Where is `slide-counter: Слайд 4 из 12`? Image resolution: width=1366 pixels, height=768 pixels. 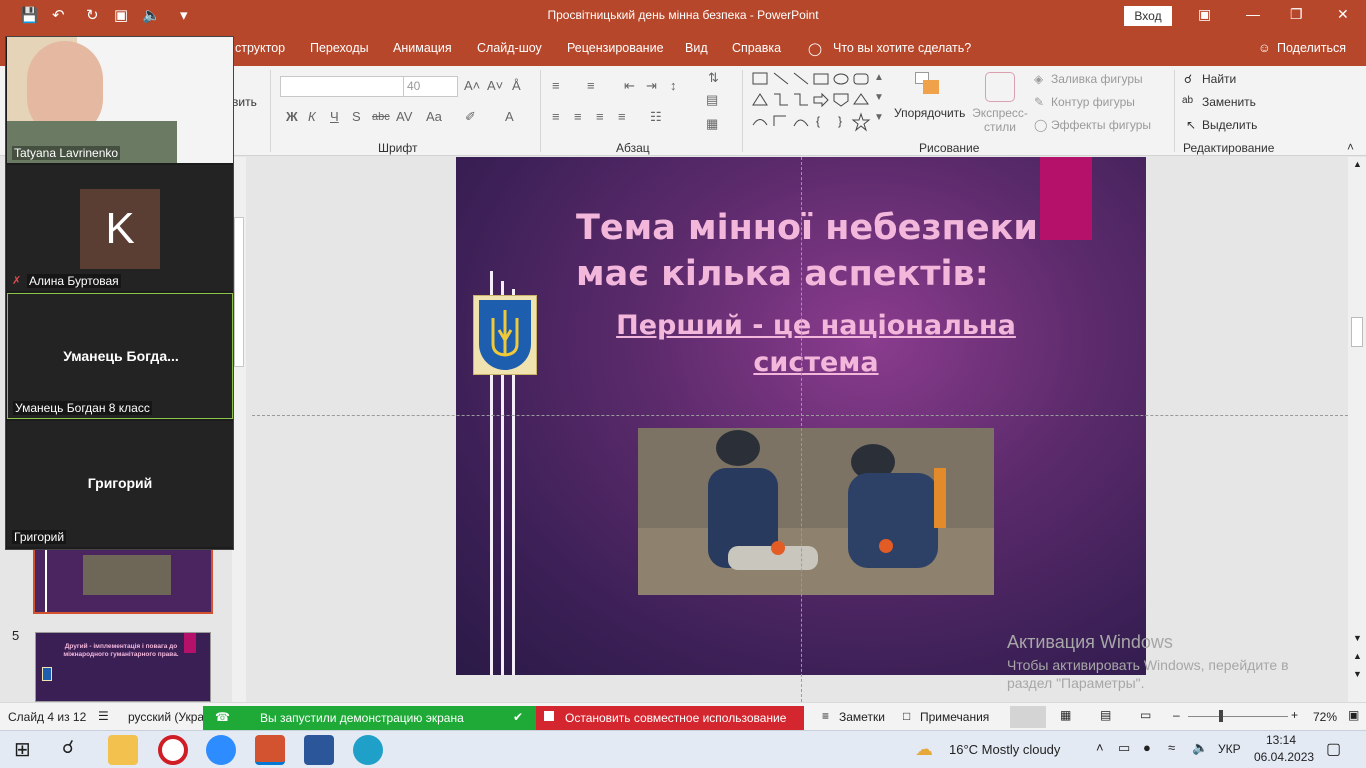
slide-counter: Слайд 4 из 12 is located at coordinates (47, 717).